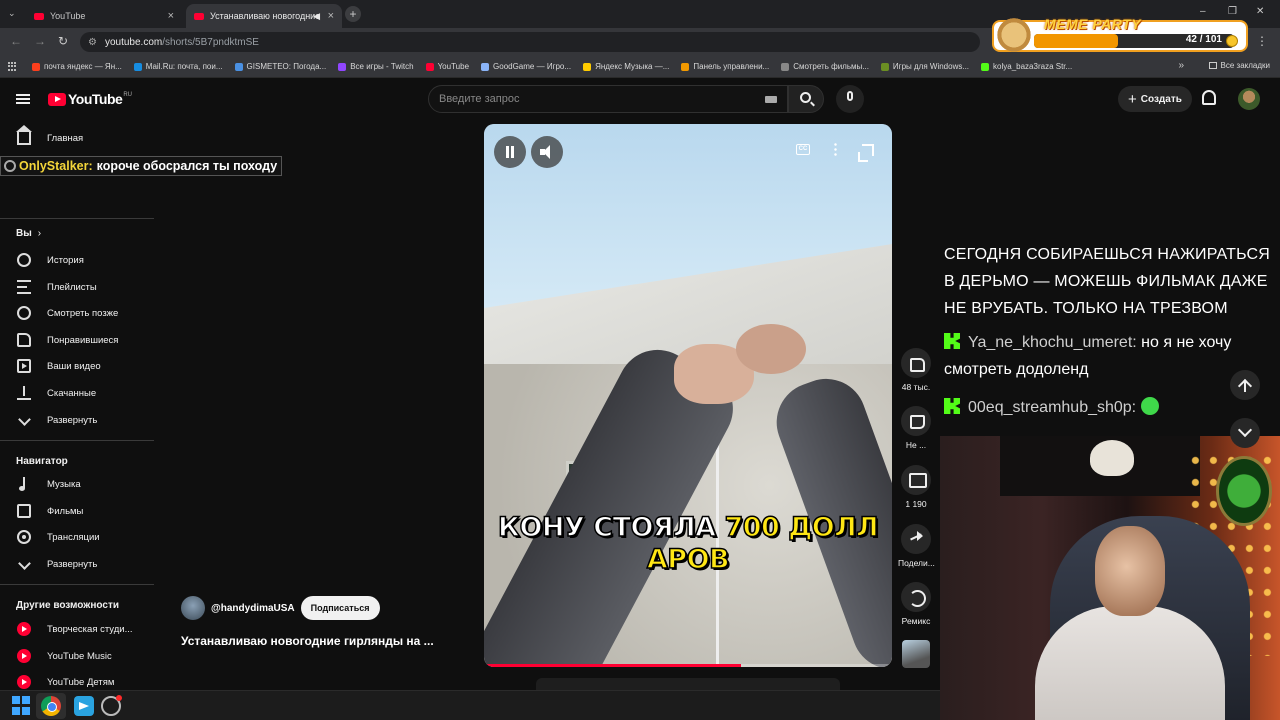  What do you see at coordinates (77, 537) in the screenshot?
I see `sidebar-item-live: Трансляции` at bounding box center [77, 537].